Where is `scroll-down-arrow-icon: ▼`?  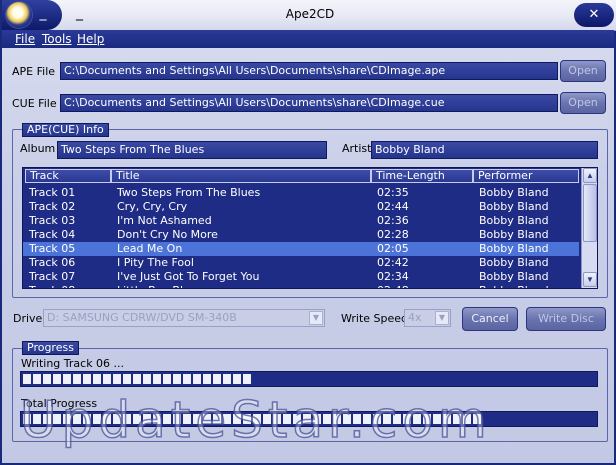 scroll-down-arrow-icon: ▼ is located at coordinates (590, 279).